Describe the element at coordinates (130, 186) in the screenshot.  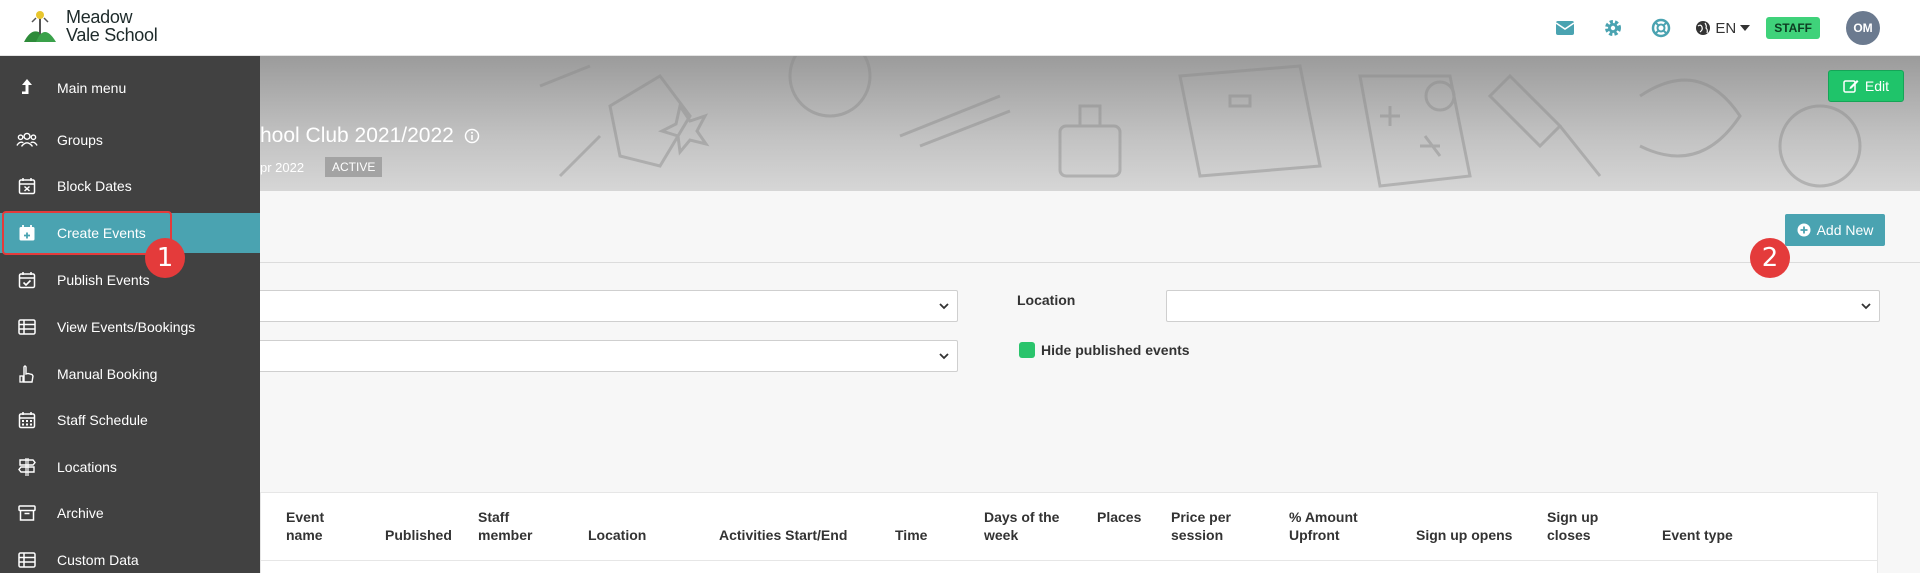
I see `sidebar-item-block-dates: Block Dates` at that location.